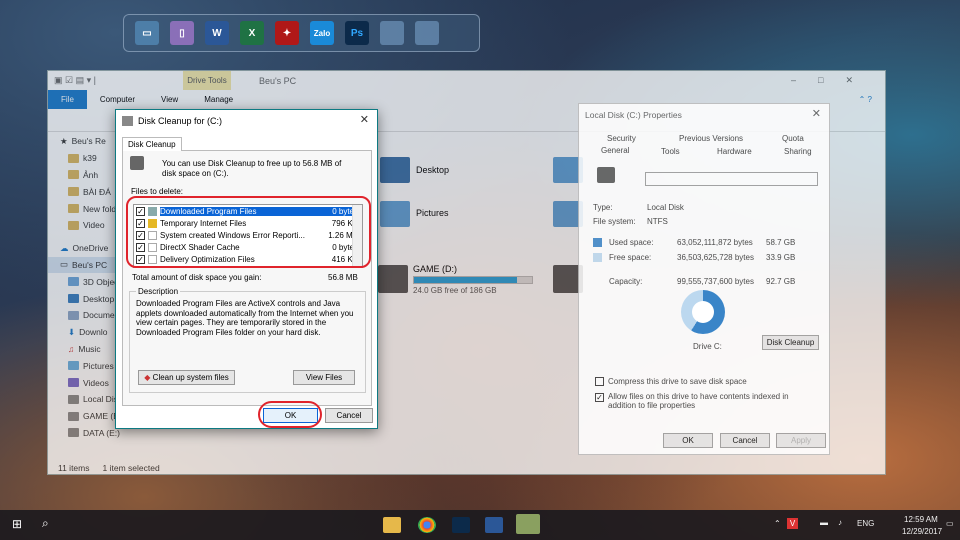 This screenshot has width=960, height=540. I want to click on game-icon: ✦, so click(287, 33).